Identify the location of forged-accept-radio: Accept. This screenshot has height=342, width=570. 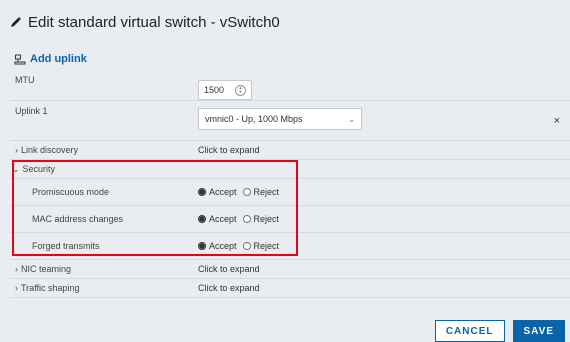
(217, 246).